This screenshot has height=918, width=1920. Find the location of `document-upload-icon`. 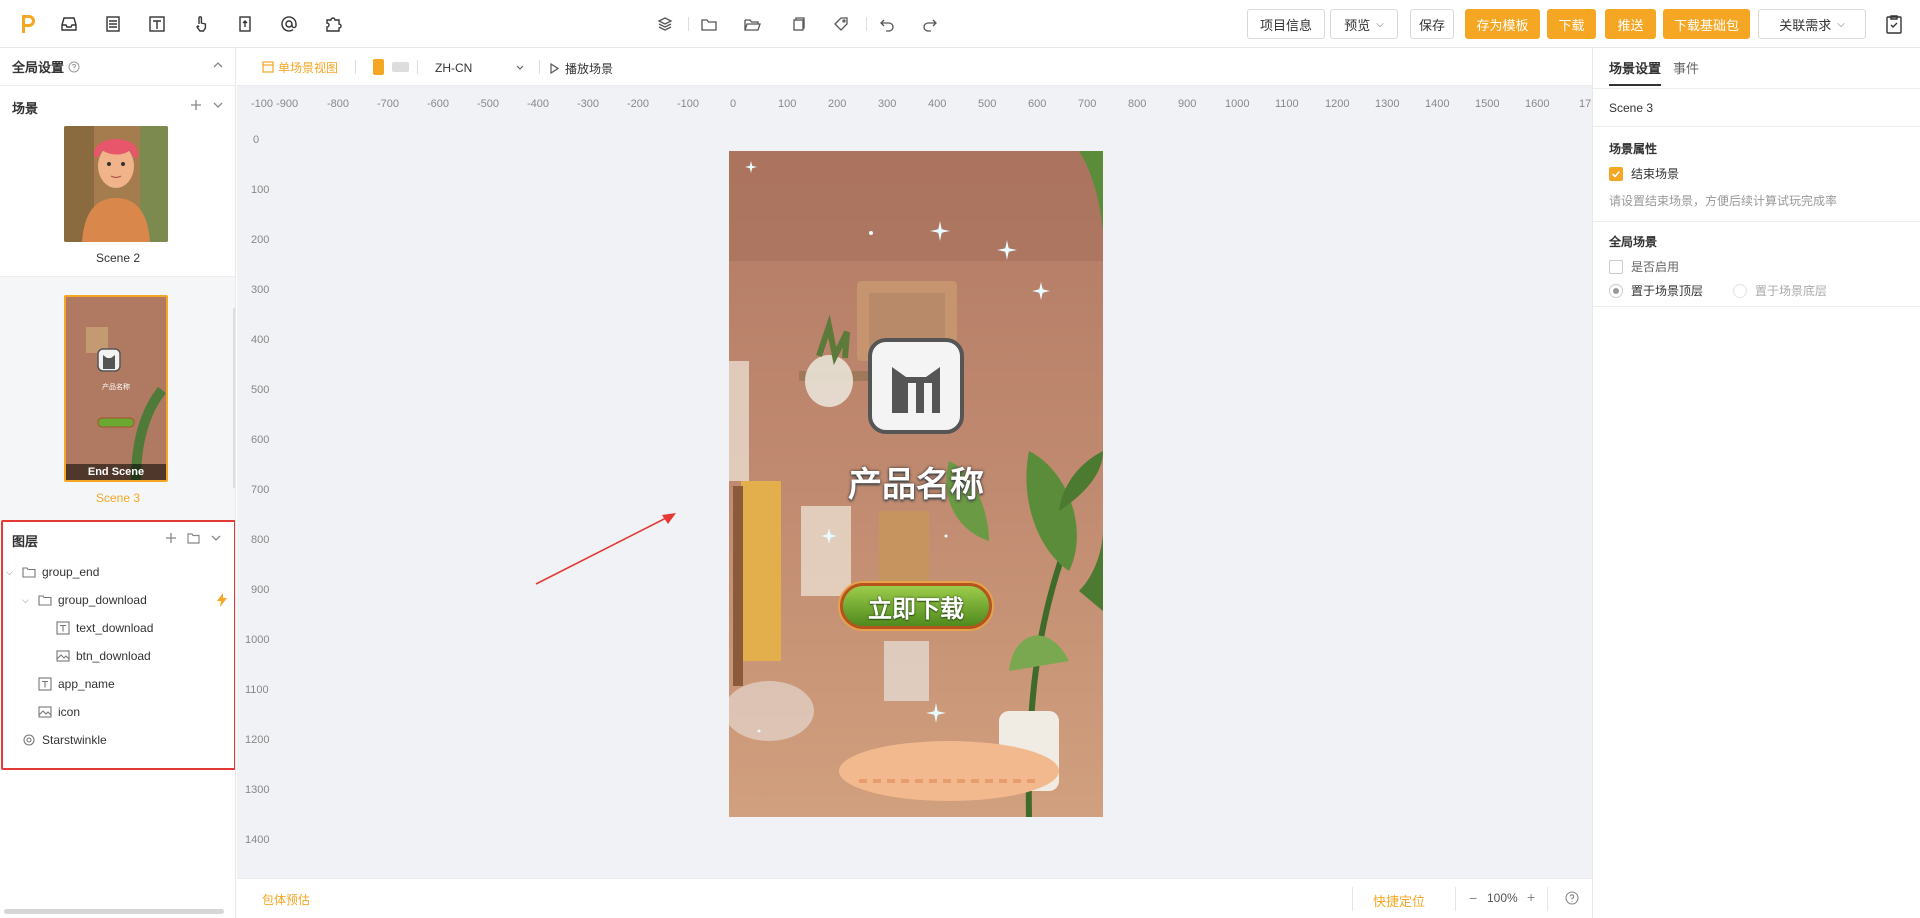

document-upload-icon is located at coordinates (245, 24).